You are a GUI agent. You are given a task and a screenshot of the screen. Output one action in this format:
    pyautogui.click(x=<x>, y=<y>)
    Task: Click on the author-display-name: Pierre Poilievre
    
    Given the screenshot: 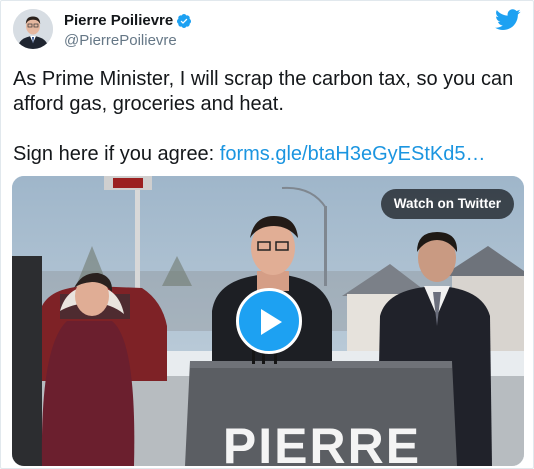 What is the action you would take?
    pyautogui.click(x=118, y=21)
    